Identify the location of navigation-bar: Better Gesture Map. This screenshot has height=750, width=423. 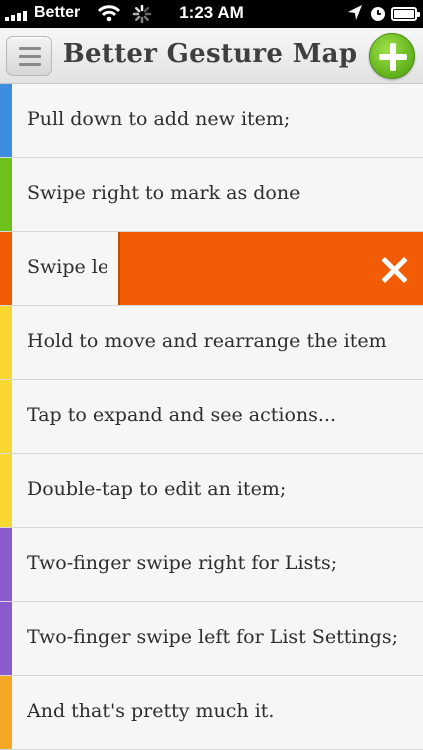
(211, 56).